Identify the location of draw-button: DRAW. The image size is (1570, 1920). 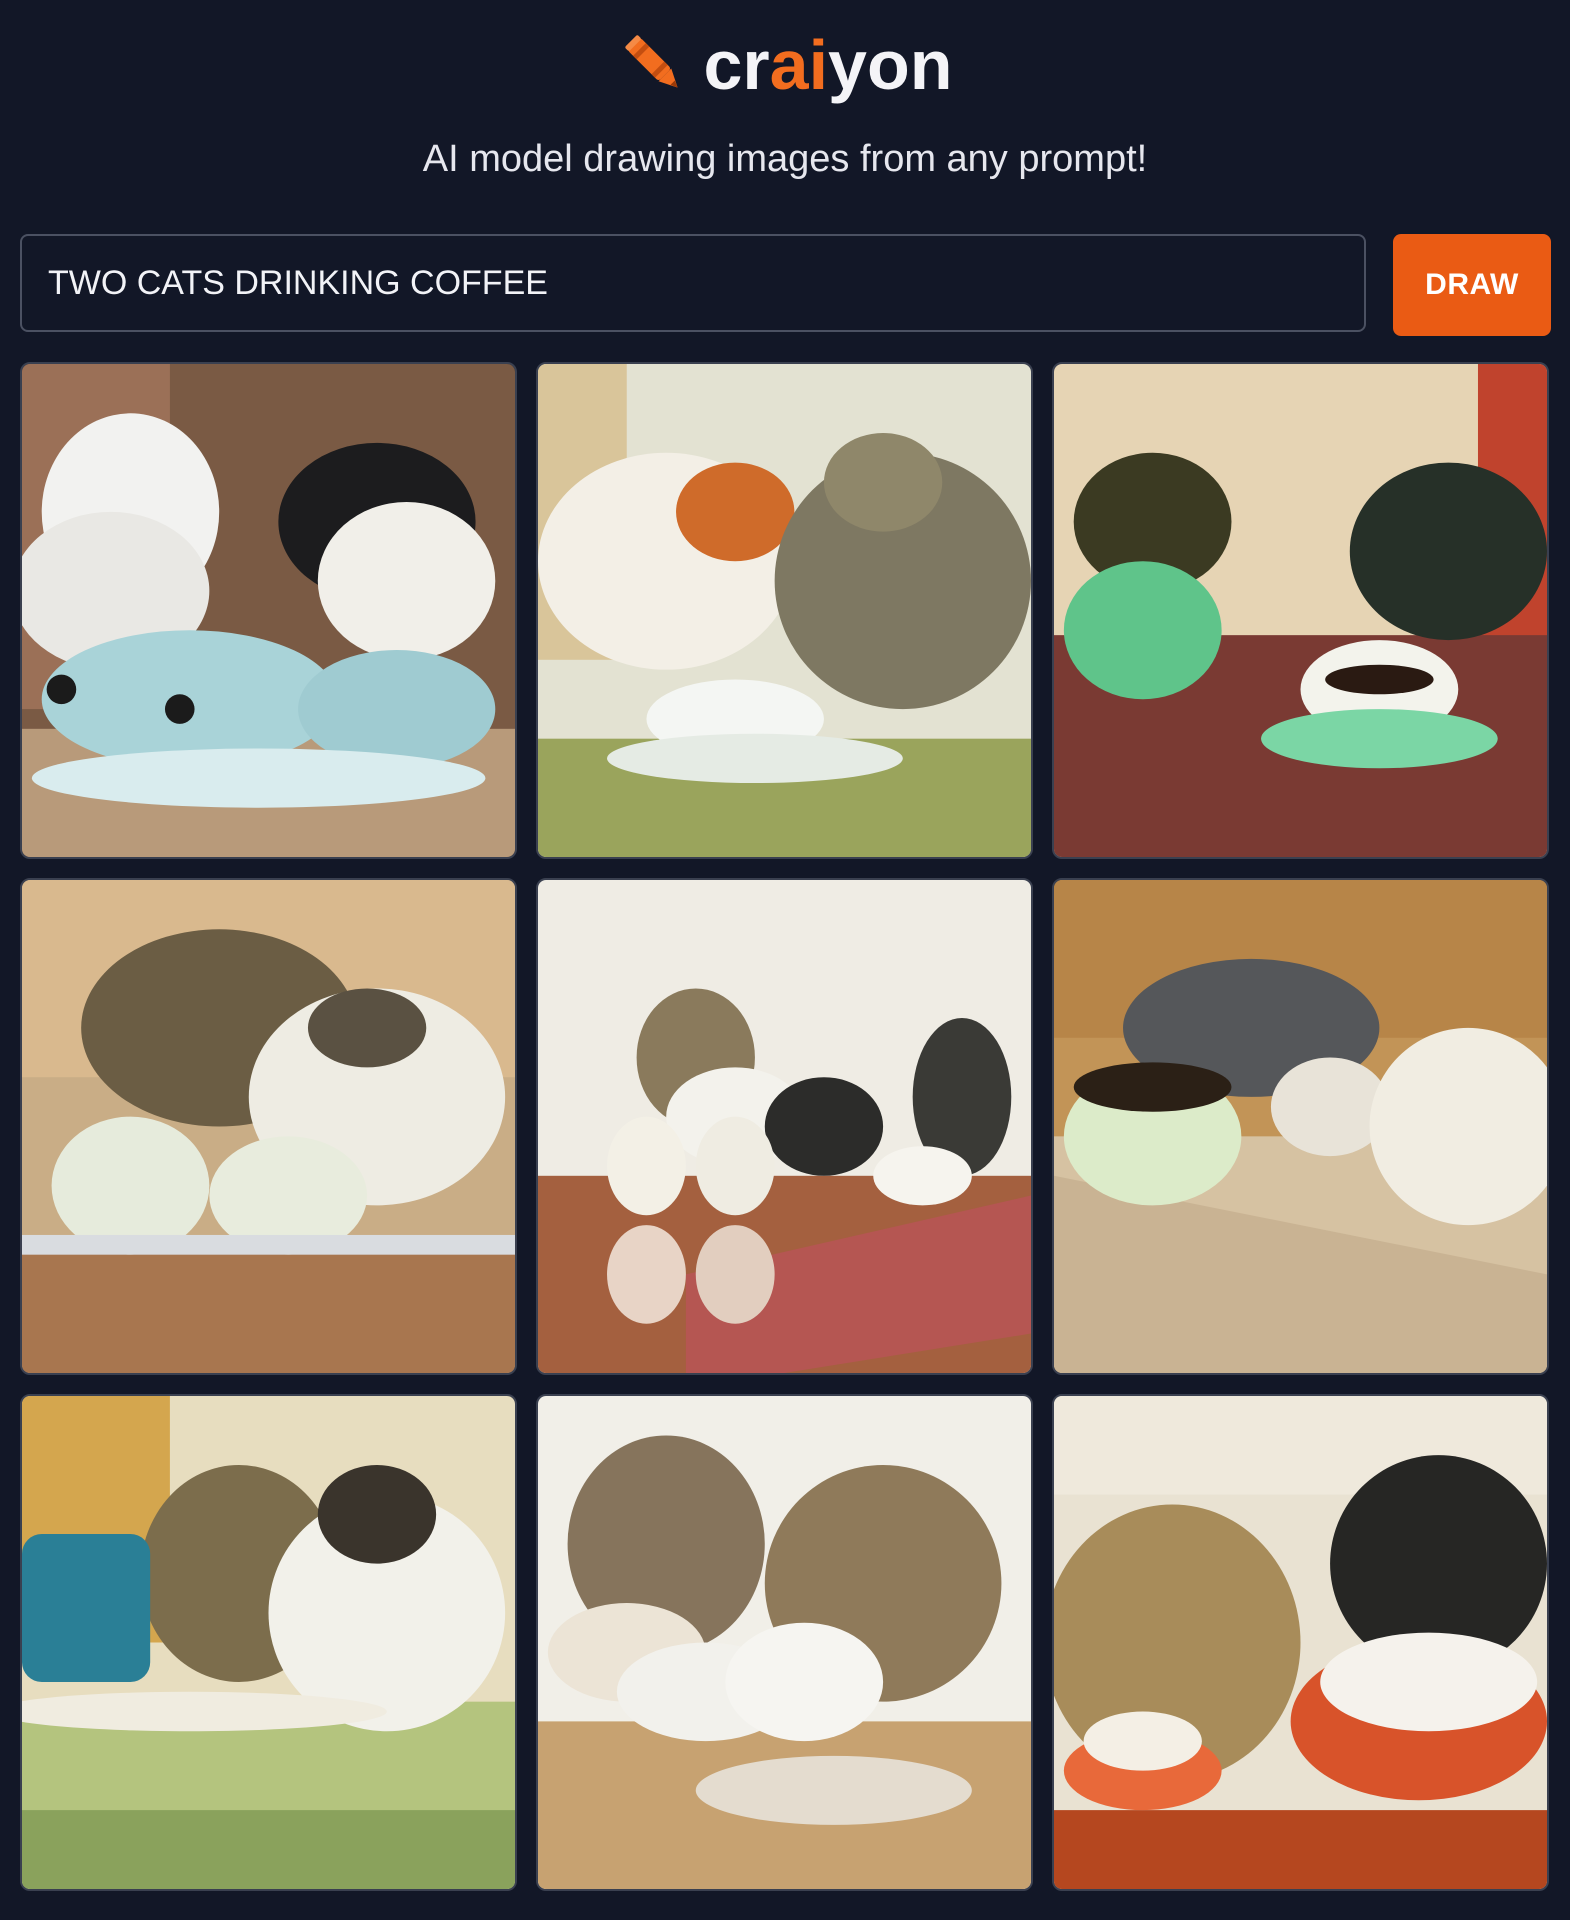
(1472, 285).